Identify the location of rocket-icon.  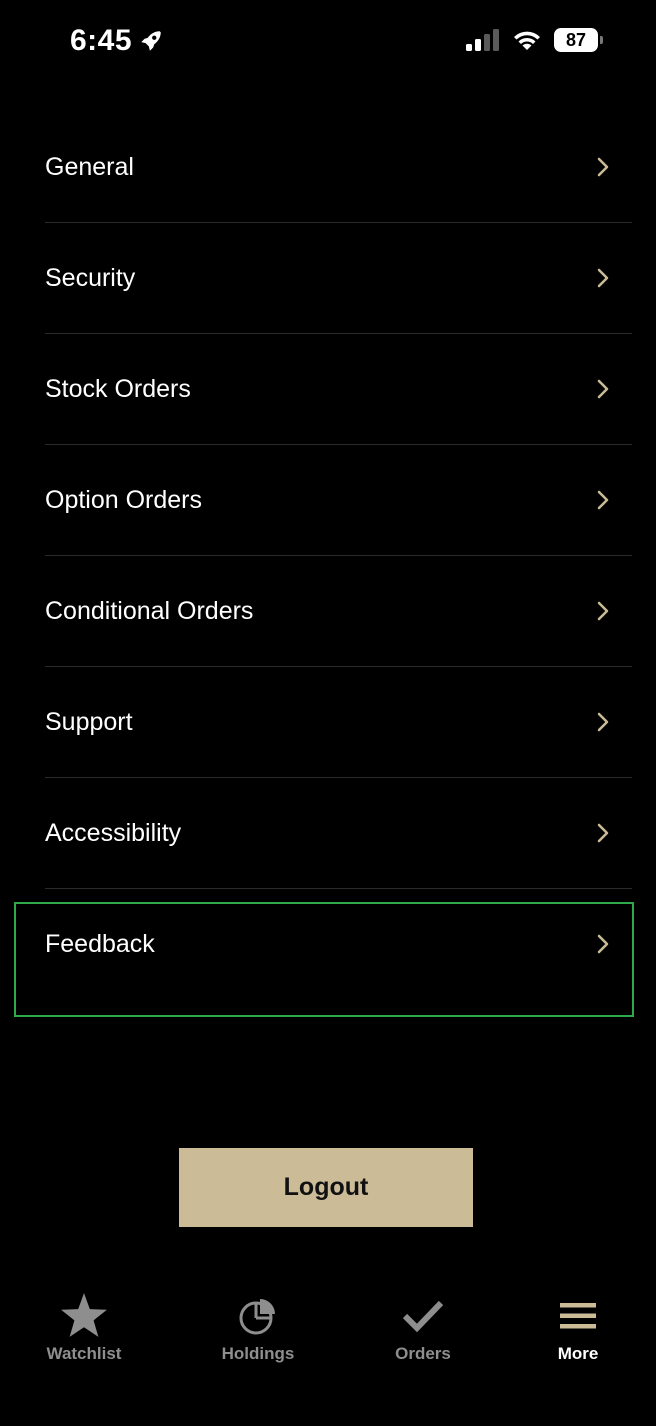
(151, 41).